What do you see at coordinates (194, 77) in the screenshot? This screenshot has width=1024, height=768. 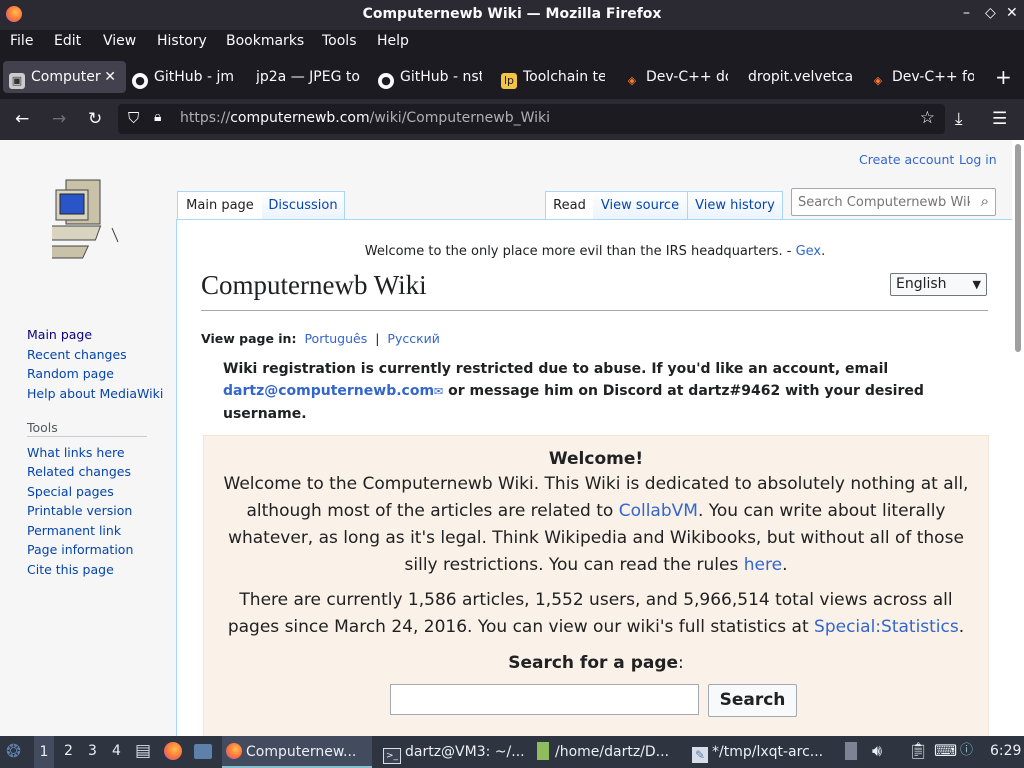 I see `tab-label: GitHub - jm` at bounding box center [194, 77].